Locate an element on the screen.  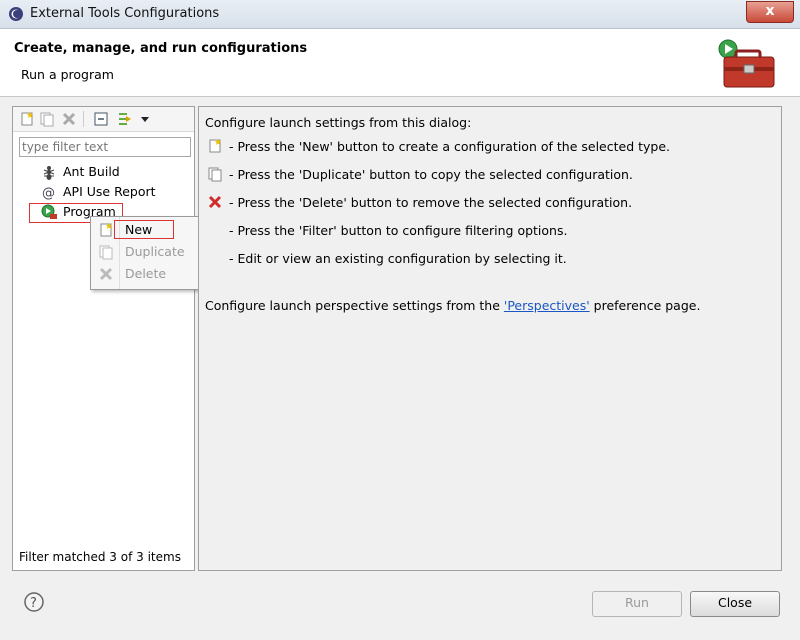
window-close-button: x is located at coordinates (770, 12).